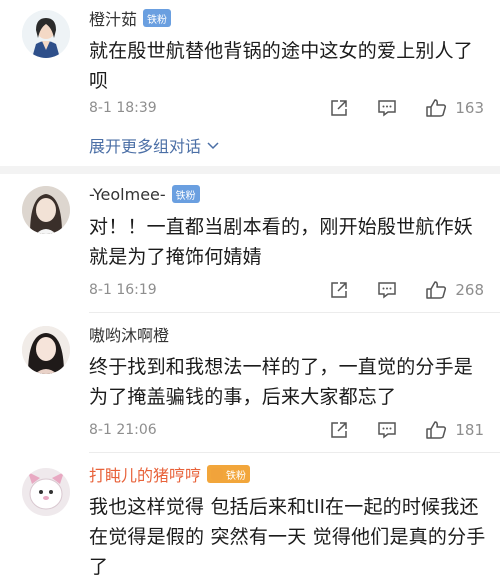  Describe the element at coordinates (129, 334) in the screenshot. I see `username: 嗷哟沐啊橙` at that location.